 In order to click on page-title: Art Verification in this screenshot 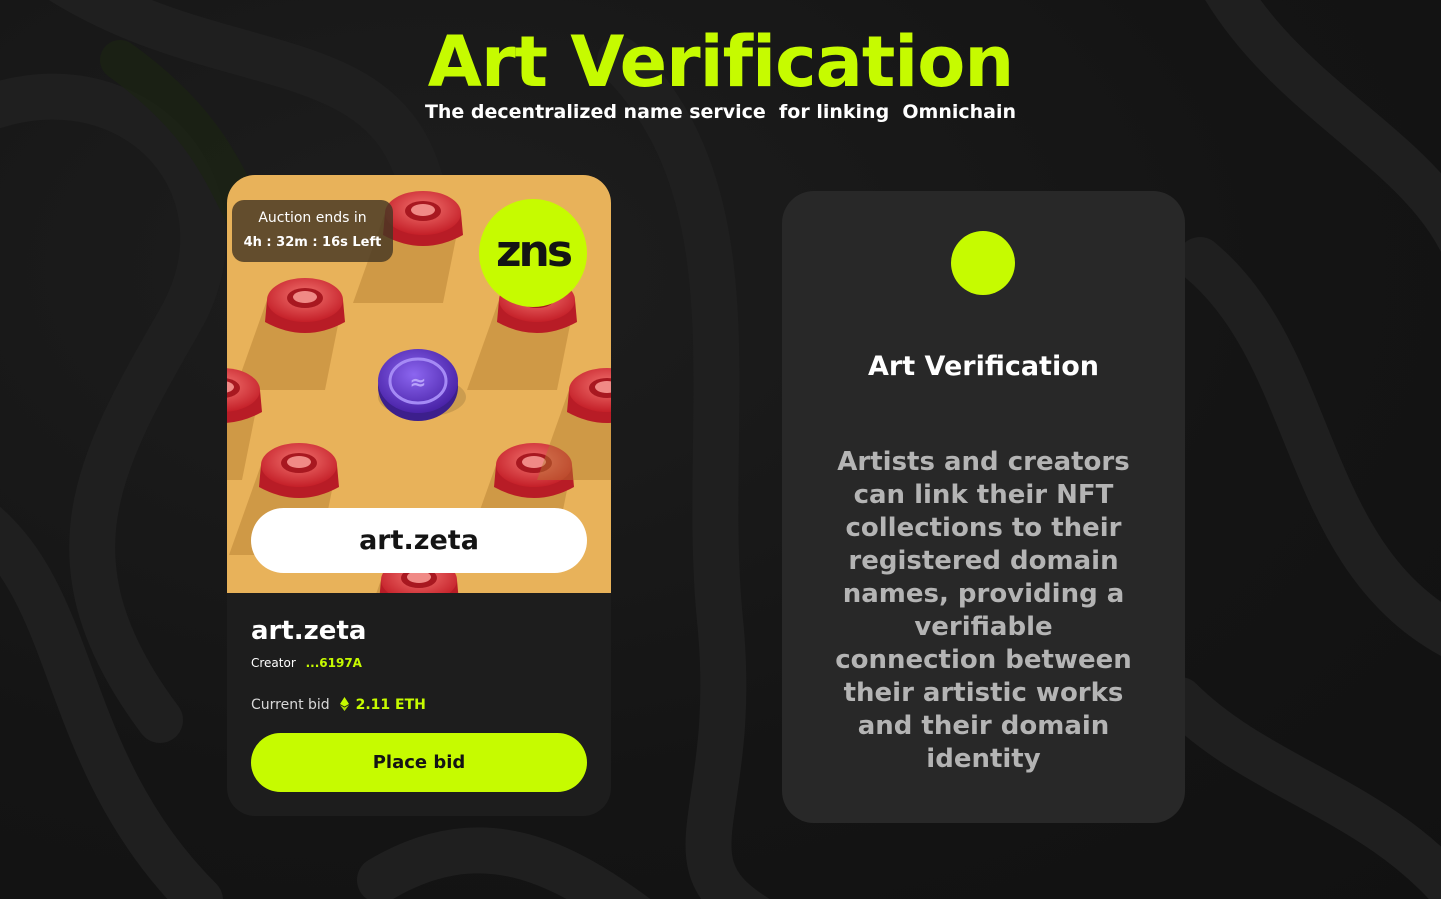, I will do `click(720, 62)`.